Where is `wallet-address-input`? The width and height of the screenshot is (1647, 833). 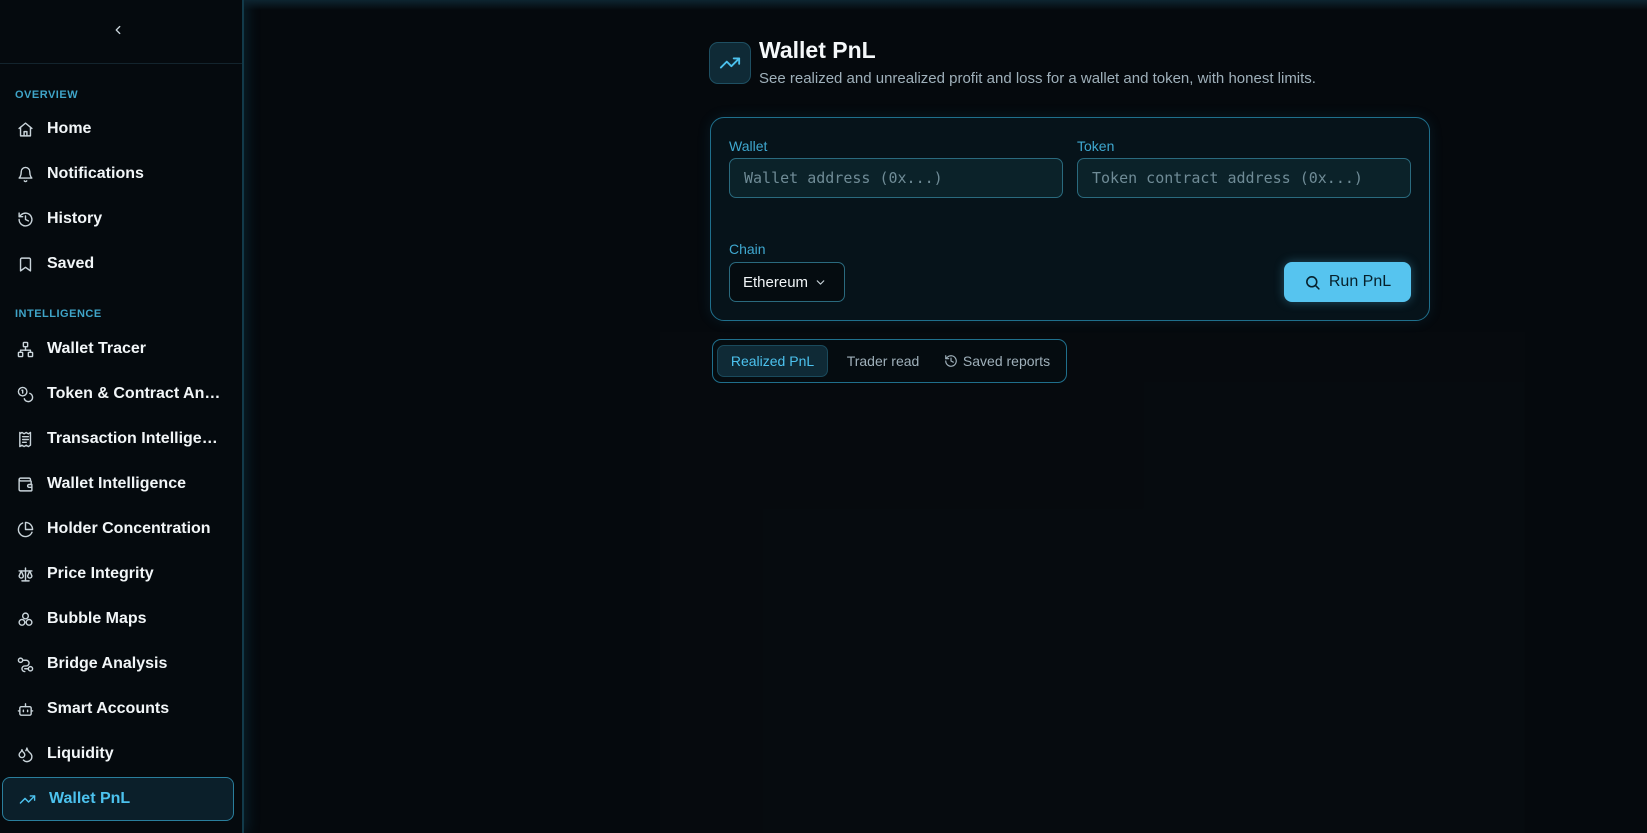 wallet-address-input is located at coordinates (896, 178).